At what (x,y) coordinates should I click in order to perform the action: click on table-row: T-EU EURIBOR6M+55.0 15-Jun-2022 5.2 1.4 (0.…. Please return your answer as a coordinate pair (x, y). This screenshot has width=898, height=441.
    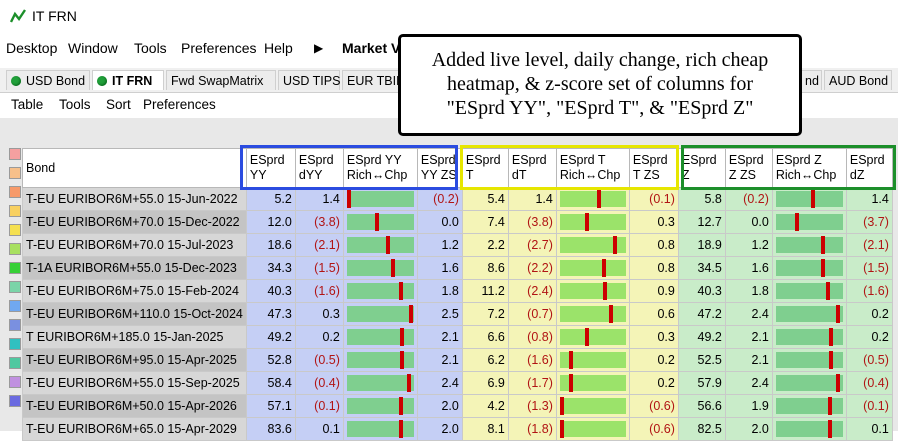
    Looking at the image, I should click on (457, 199).